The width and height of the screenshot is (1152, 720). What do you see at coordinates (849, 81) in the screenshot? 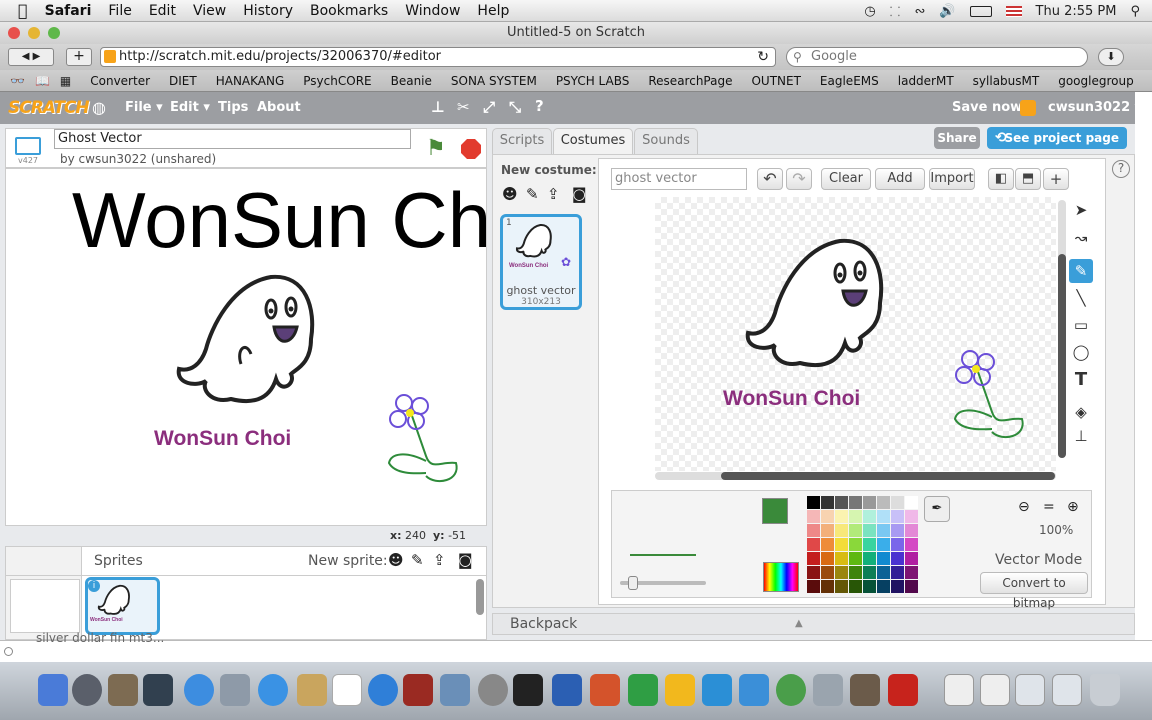
I see `bookmark-item: EagleEMS` at bounding box center [849, 81].